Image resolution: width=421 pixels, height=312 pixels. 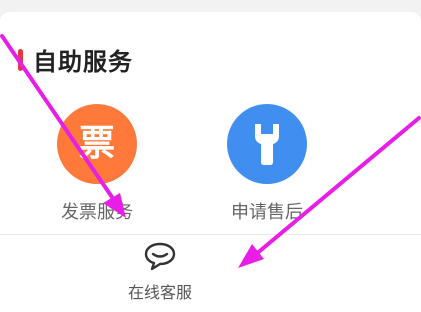 I want to click on invoice-service-label: 发票服务, so click(x=97, y=212).